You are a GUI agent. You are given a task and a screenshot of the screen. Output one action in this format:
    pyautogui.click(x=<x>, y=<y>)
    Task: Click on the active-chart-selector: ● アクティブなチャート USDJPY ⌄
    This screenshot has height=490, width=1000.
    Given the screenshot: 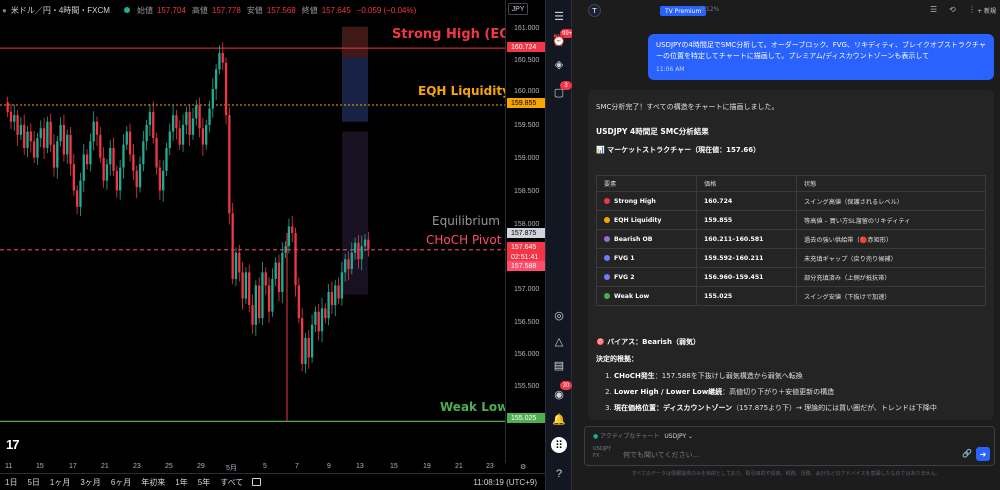 What is the action you would take?
    pyautogui.click(x=643, y=435)
    